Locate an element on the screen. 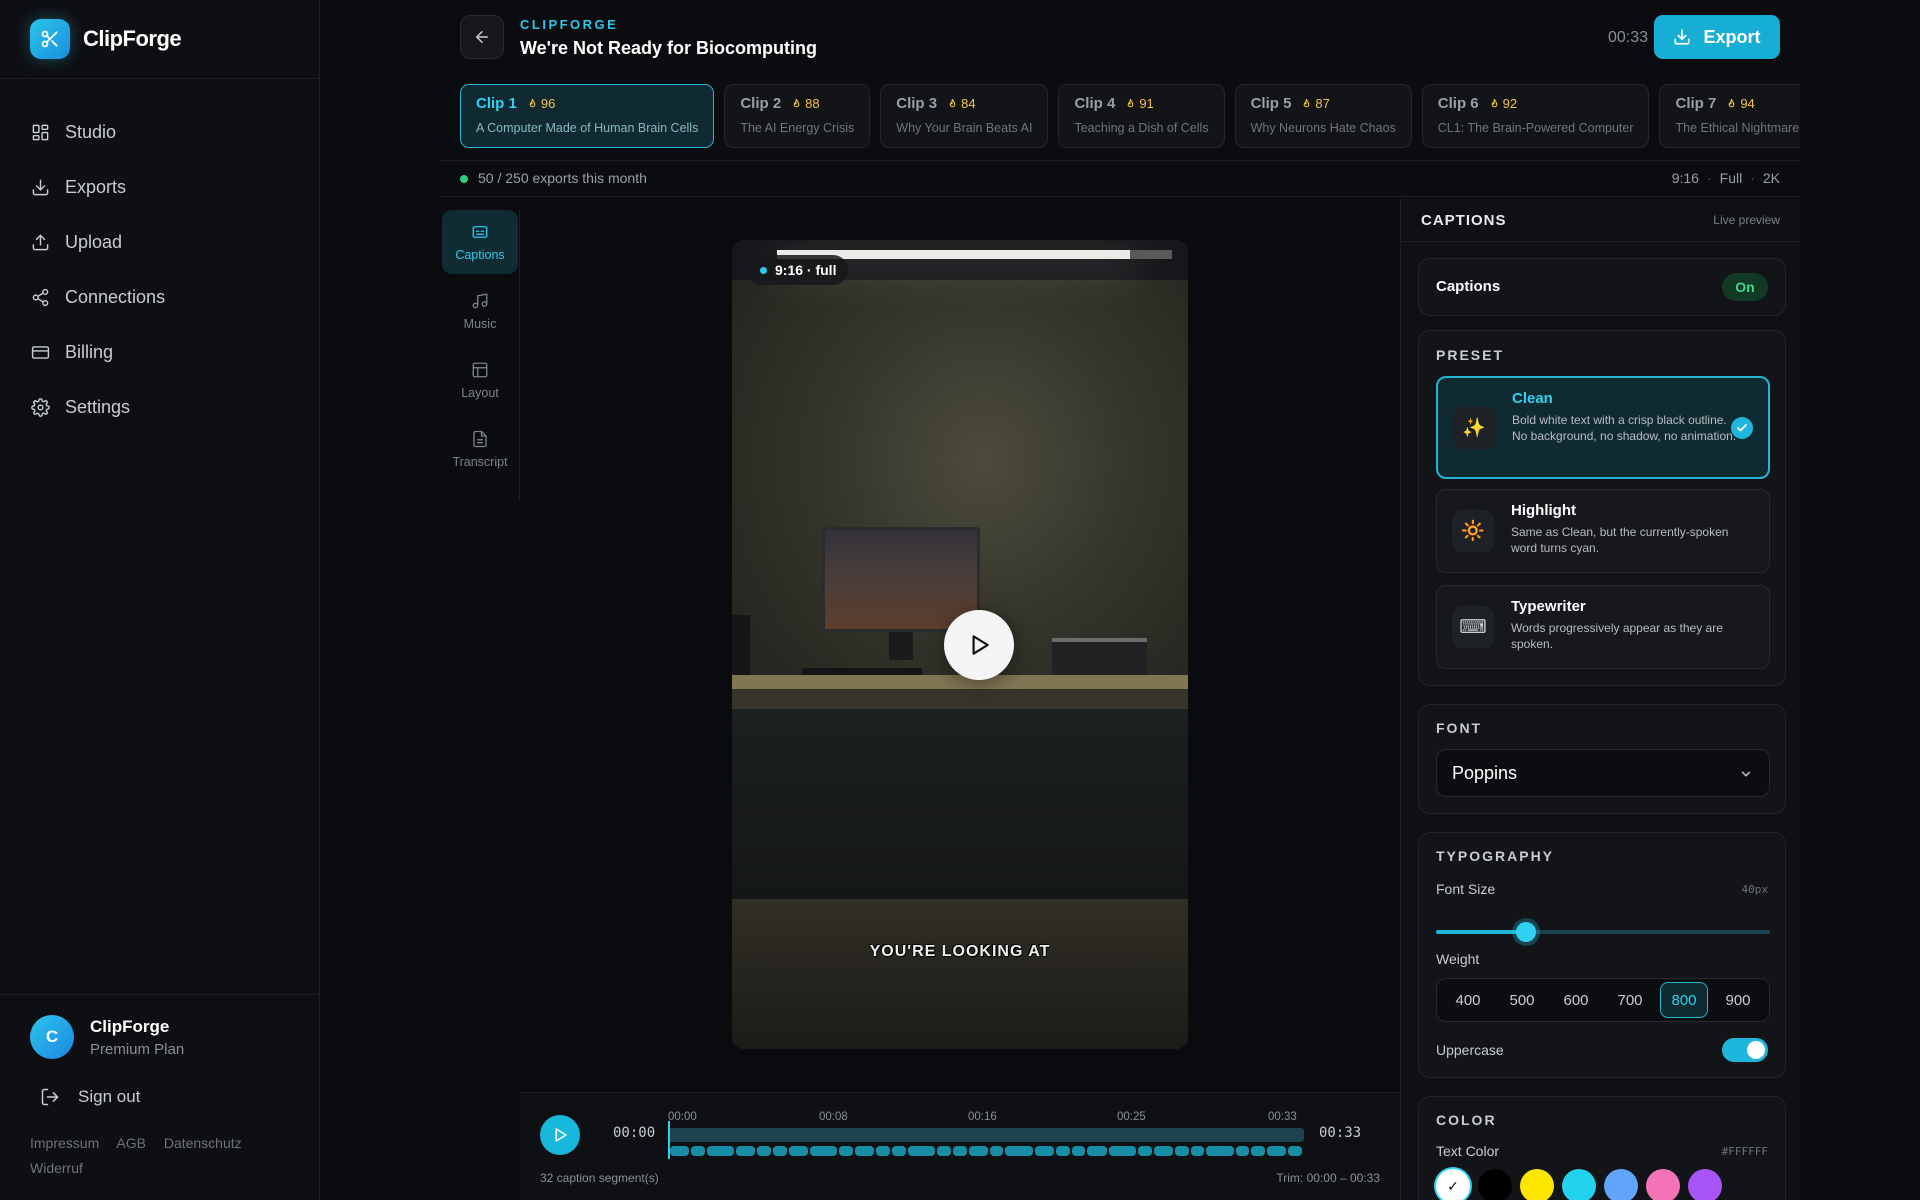  share-icon is located at coordinates (40, 298).